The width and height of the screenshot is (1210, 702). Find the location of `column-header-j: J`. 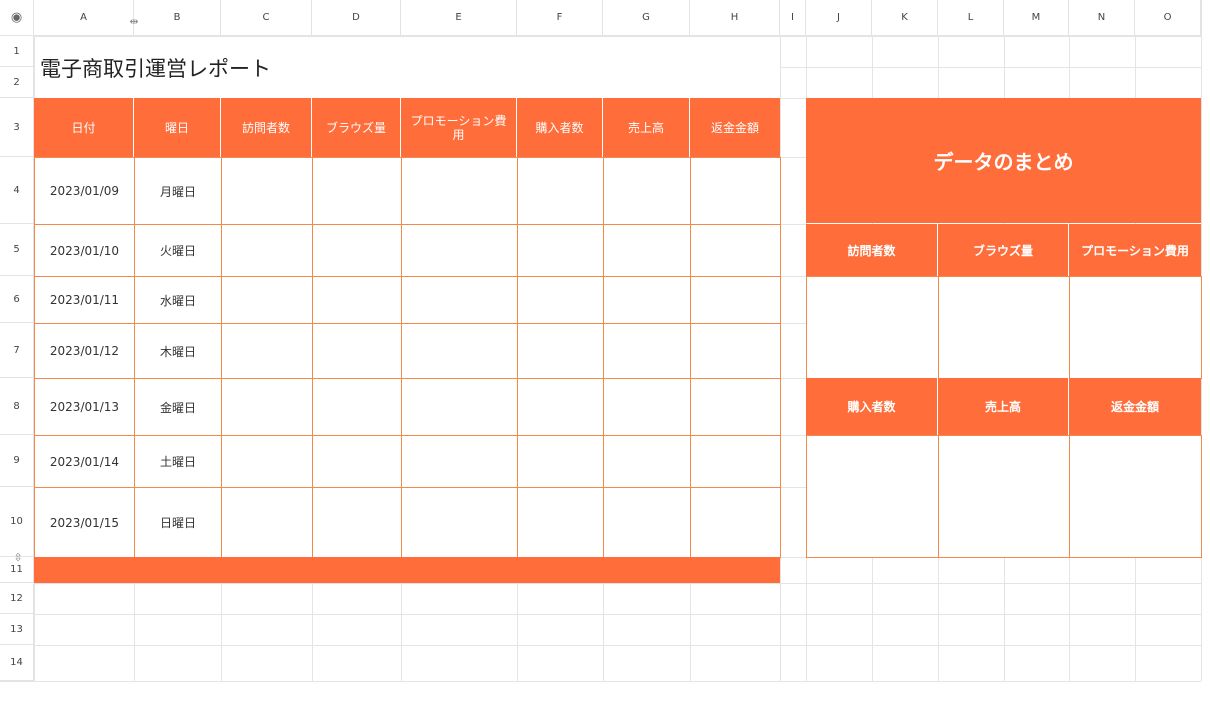

column-header-j: J is located at coordinates (839, 18).